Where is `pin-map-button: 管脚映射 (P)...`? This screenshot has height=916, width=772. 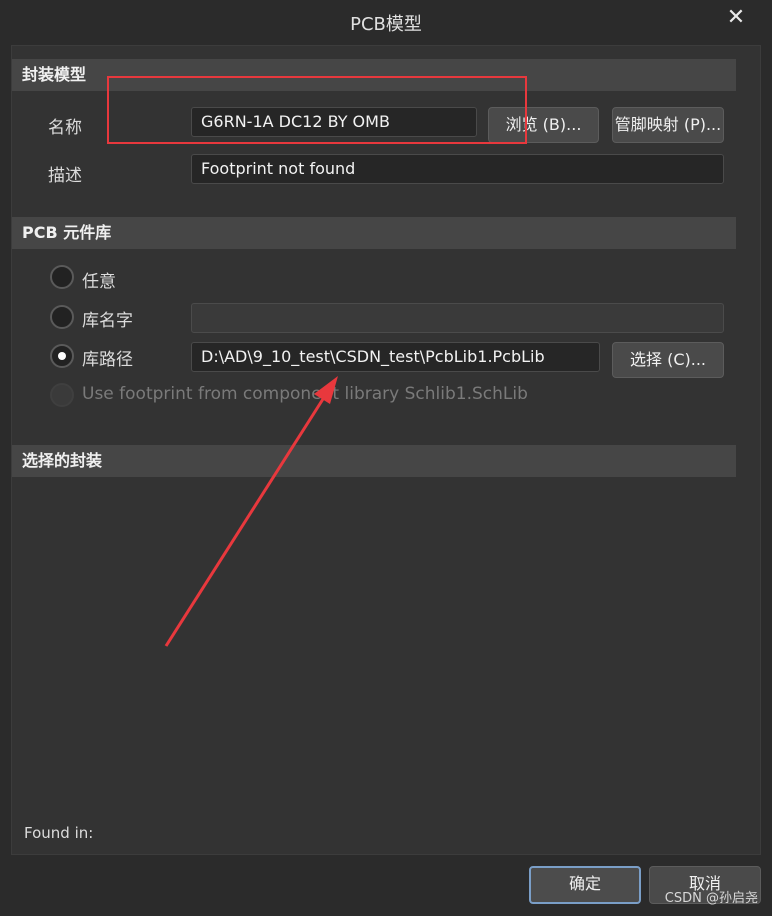 pin-map-button: 管脚映射 (P)... is located at coordinates (668, 125).